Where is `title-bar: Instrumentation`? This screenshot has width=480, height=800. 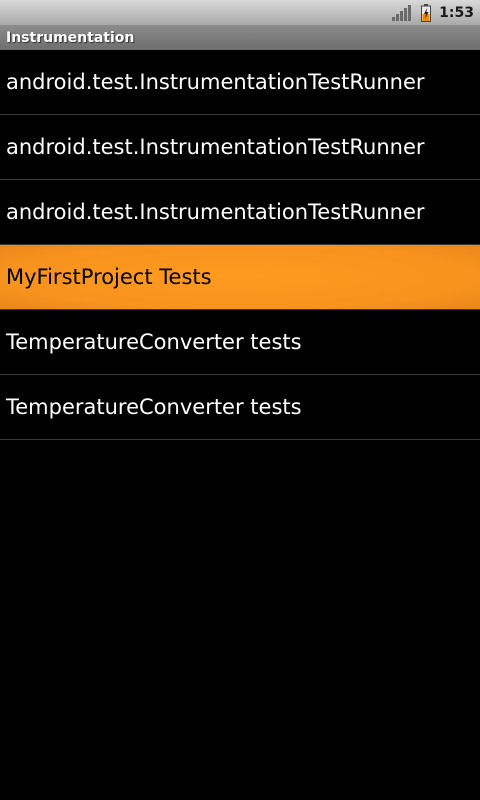
title-bar: Instrumentation is located at coordinates (240, 37).